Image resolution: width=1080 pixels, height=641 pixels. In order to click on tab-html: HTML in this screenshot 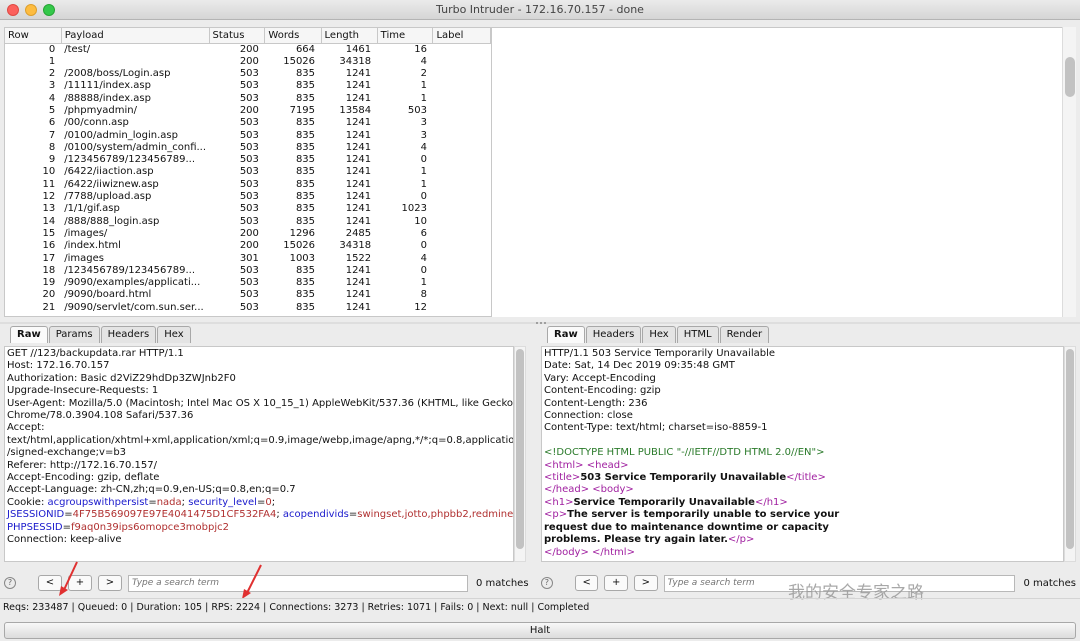, I will do `click(697, 334)`.